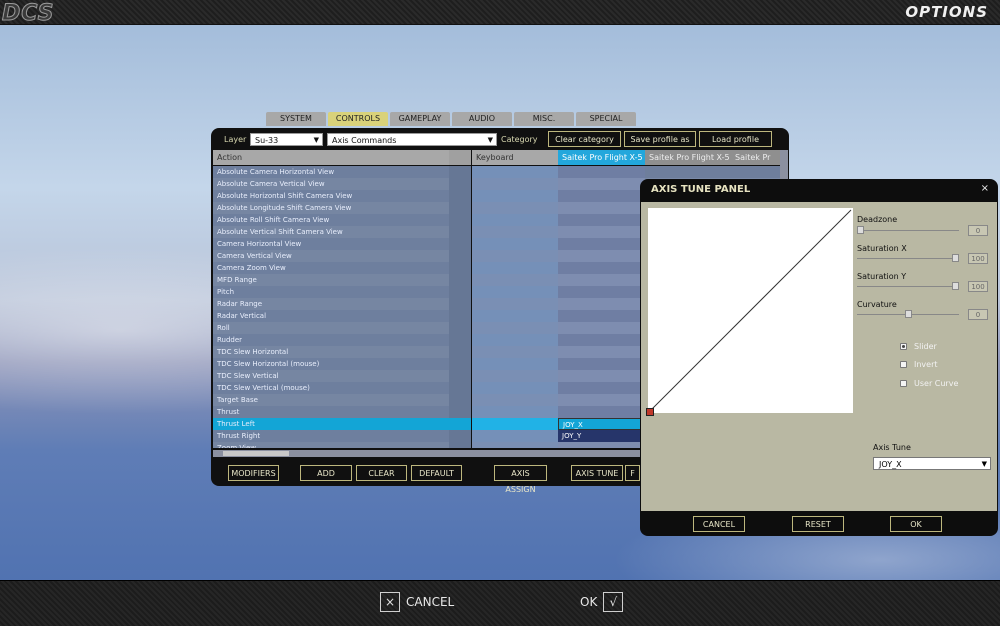  I want to click on tab-special: SPECIAL, so click(606, 119).